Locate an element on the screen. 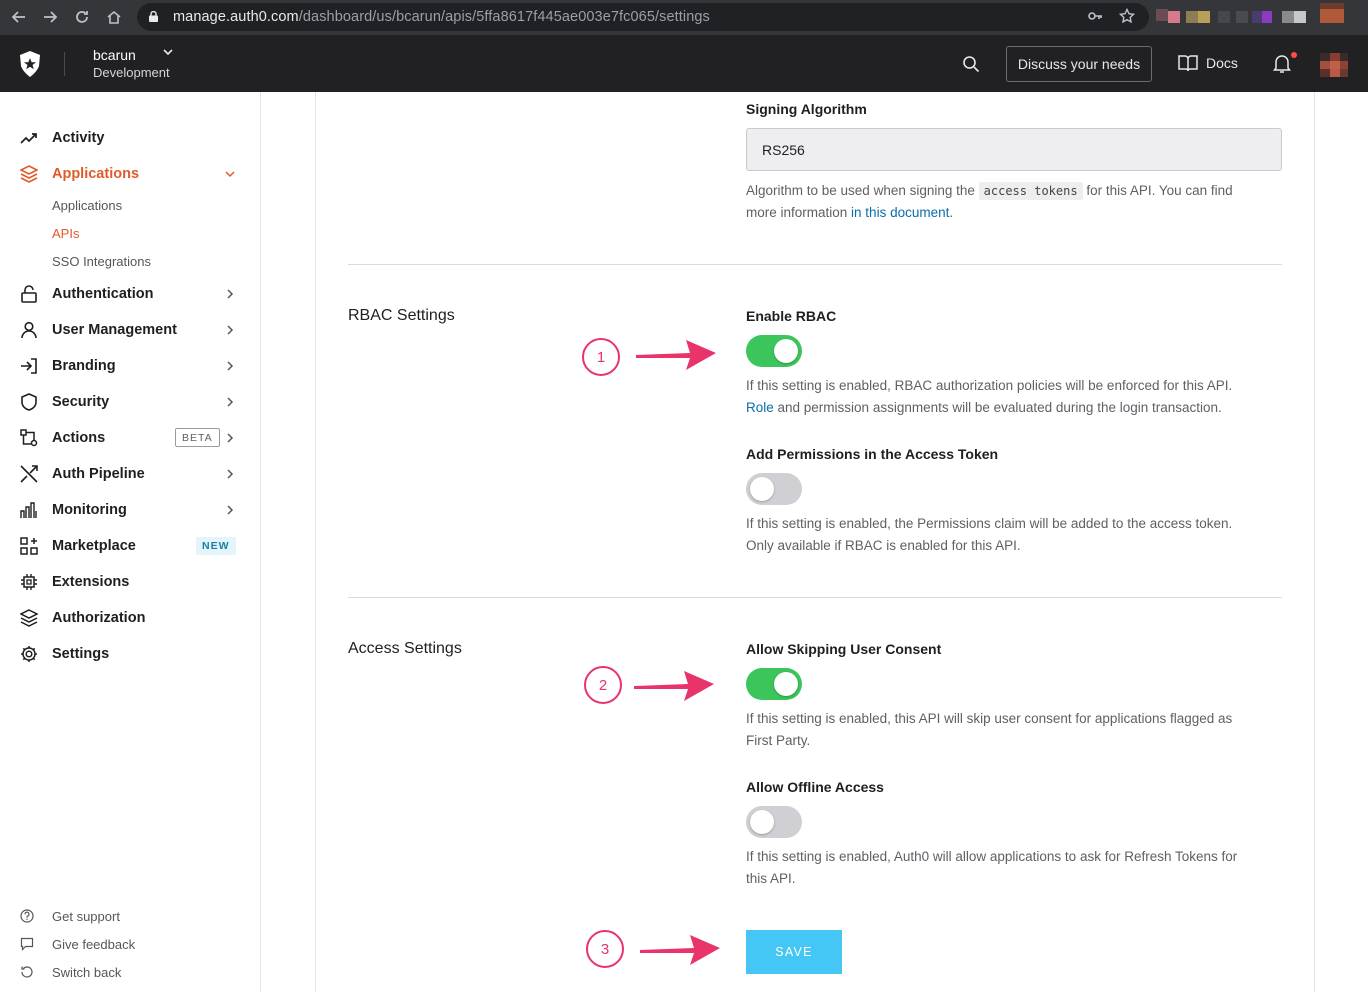  sidebar-item-auth-pipeline: Auth Pipeline is located at coordinates (130, 474).